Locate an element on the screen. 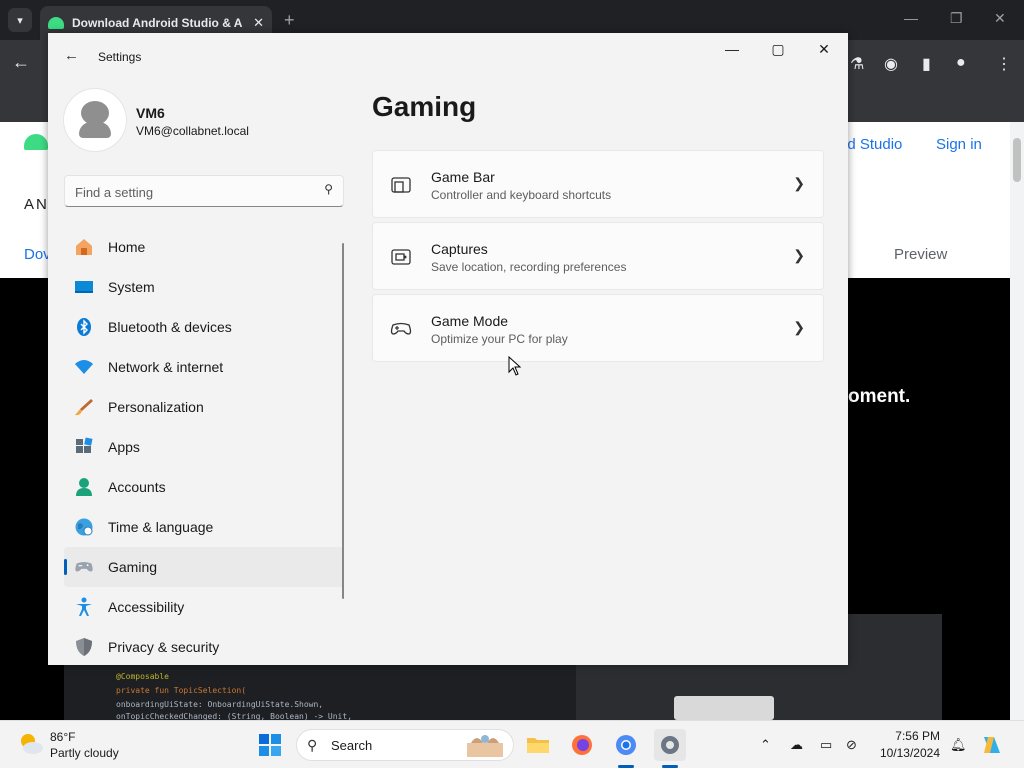 The width and height of the screenshot is (1024, 768). page-title: Gaming is located at coordinates (424, 106).